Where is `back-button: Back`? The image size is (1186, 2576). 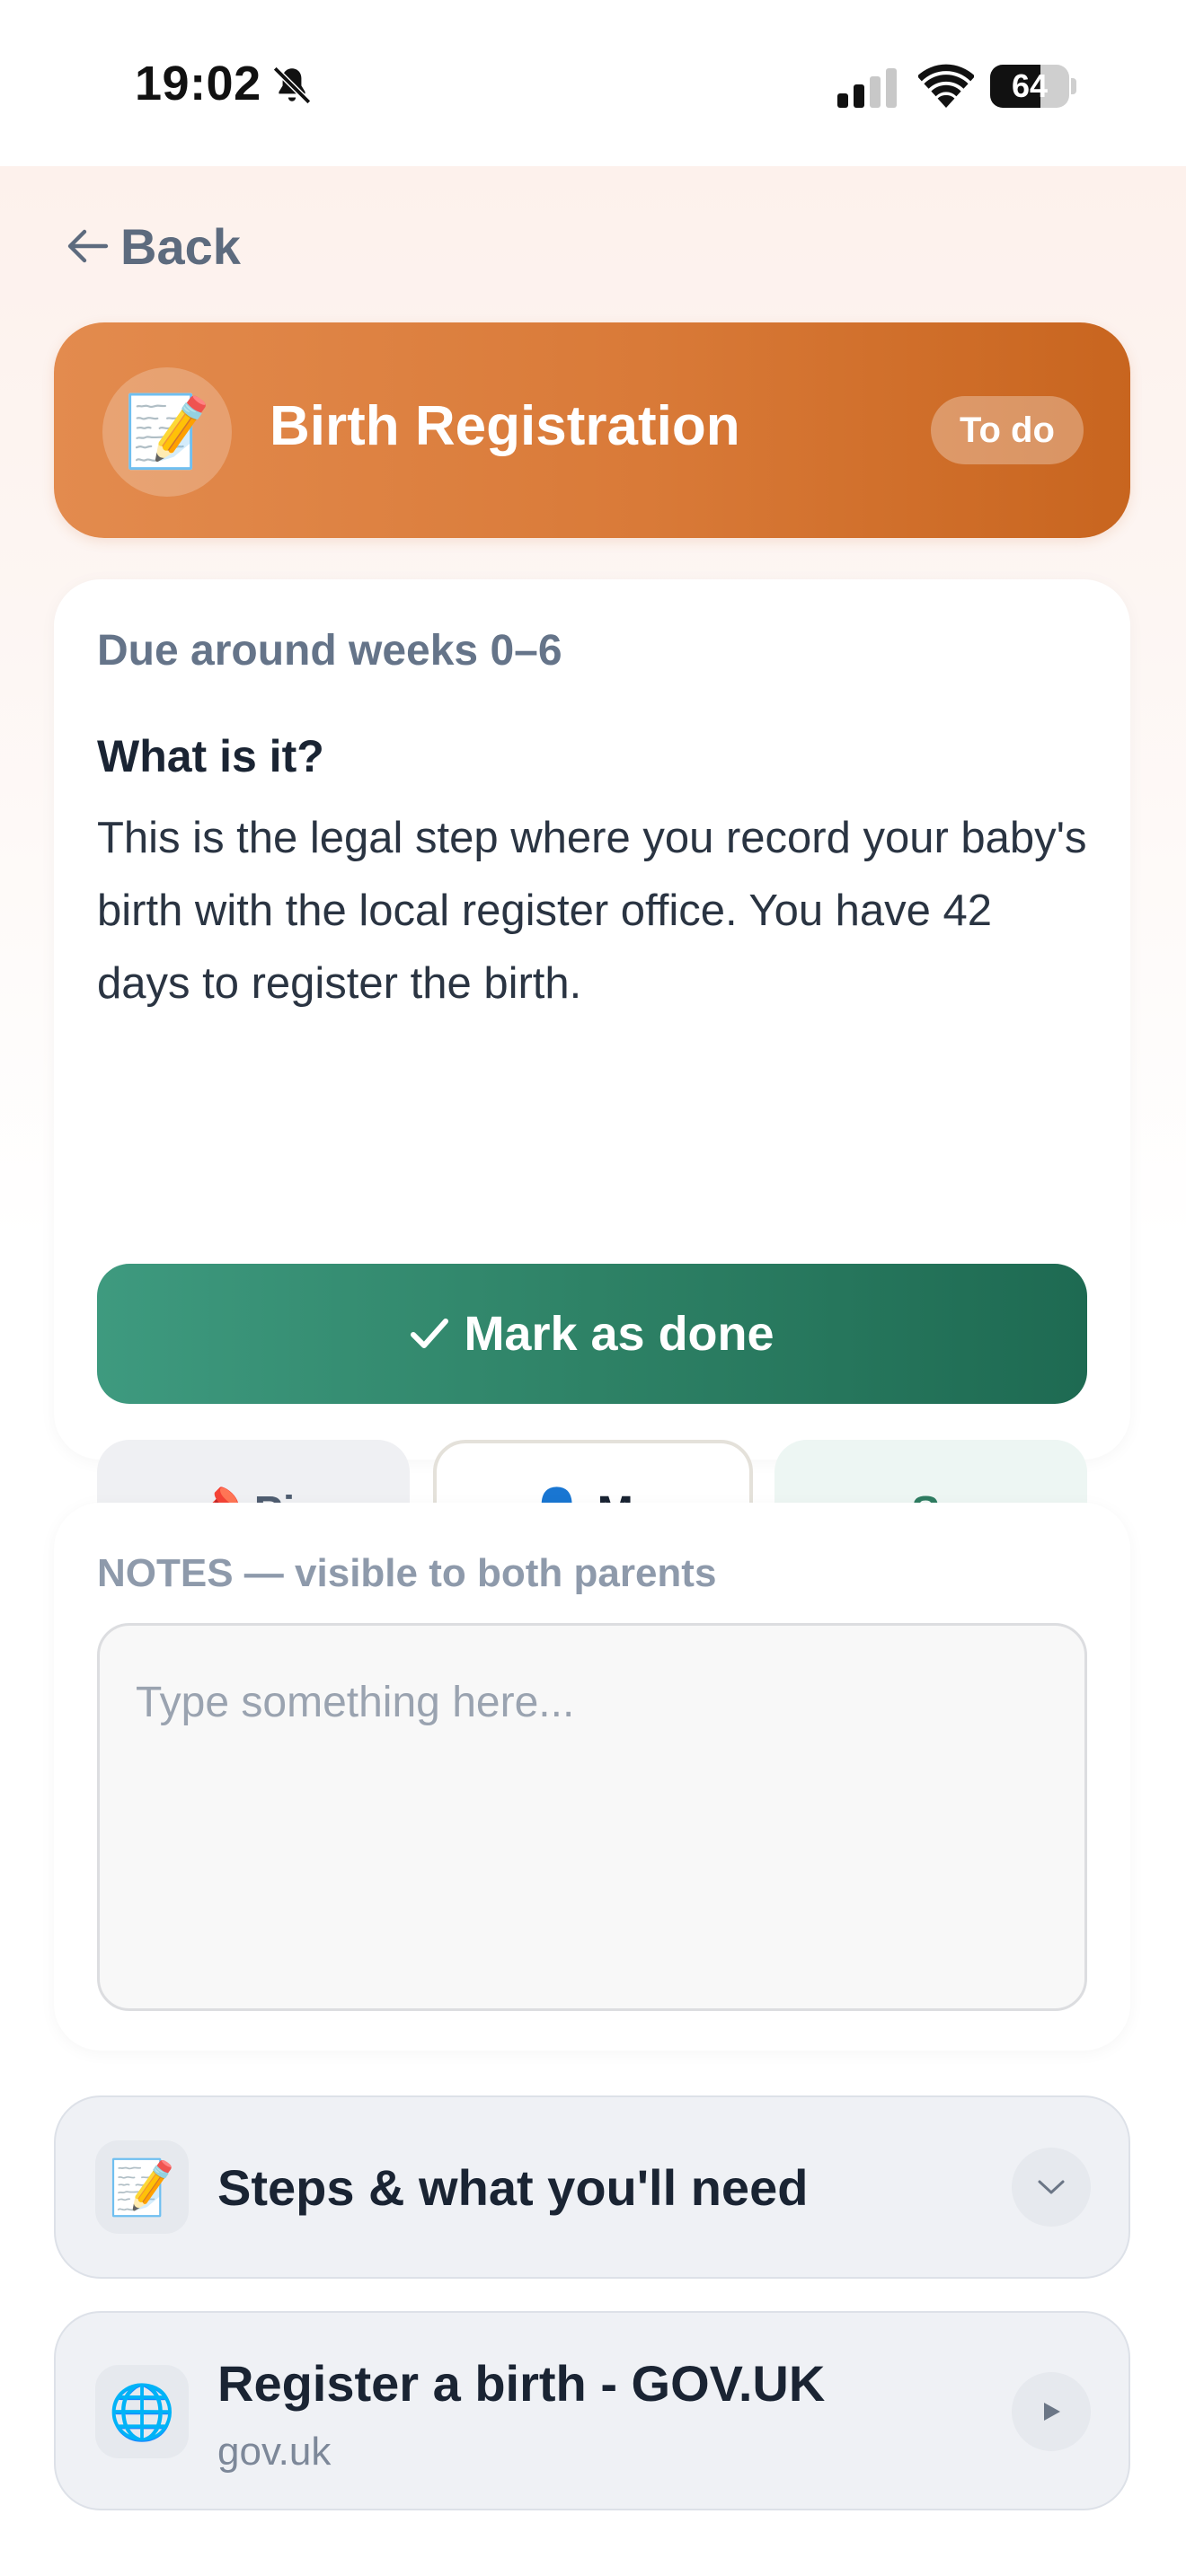 back-button: Back is located at coordinates (153, 247).